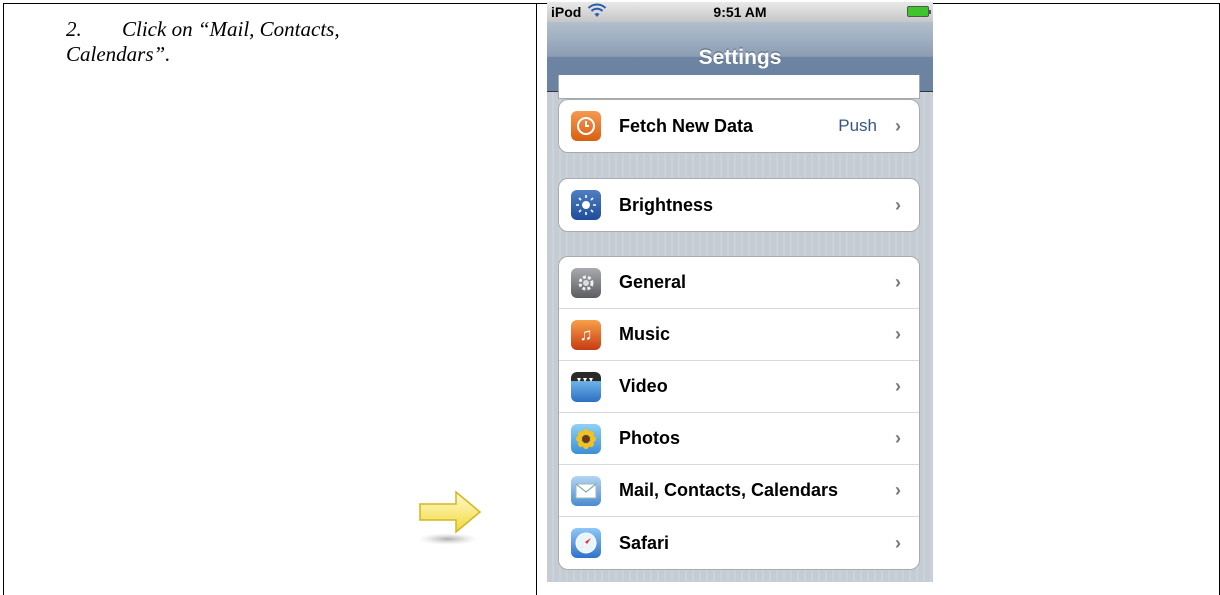 This screenshot has height=595, width=1220. Describe the element at coordinates (653, 282) in the screenshot. I see `row-label: General` at that location.